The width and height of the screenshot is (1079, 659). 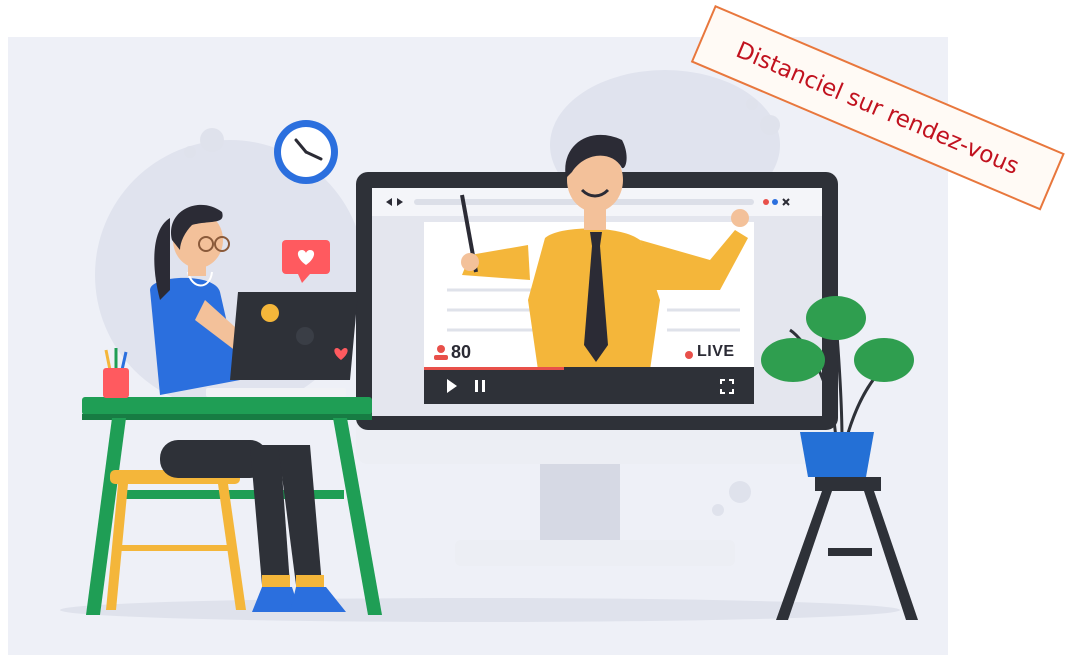 What do you see at coordinates (480, 610) in the screenshot?
I see `floor-shadow` at bounding box center [480, 610].